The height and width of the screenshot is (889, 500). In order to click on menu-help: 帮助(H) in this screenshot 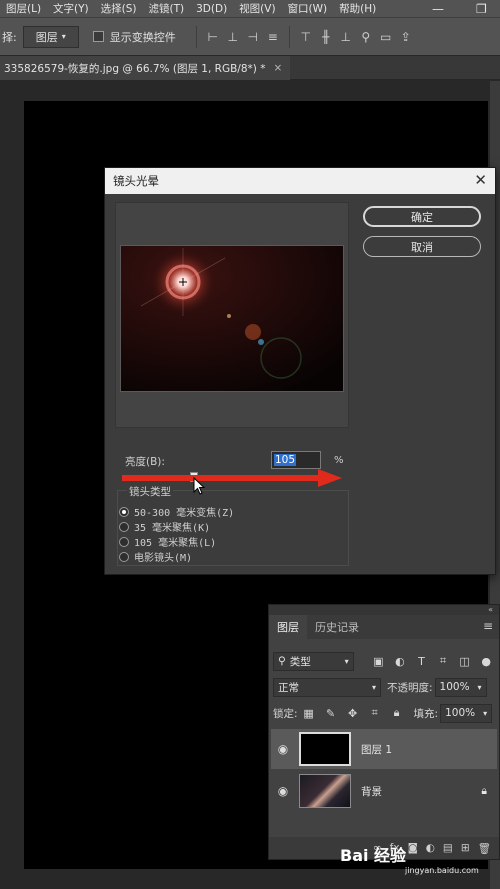, I will do `click(357, 8)`.